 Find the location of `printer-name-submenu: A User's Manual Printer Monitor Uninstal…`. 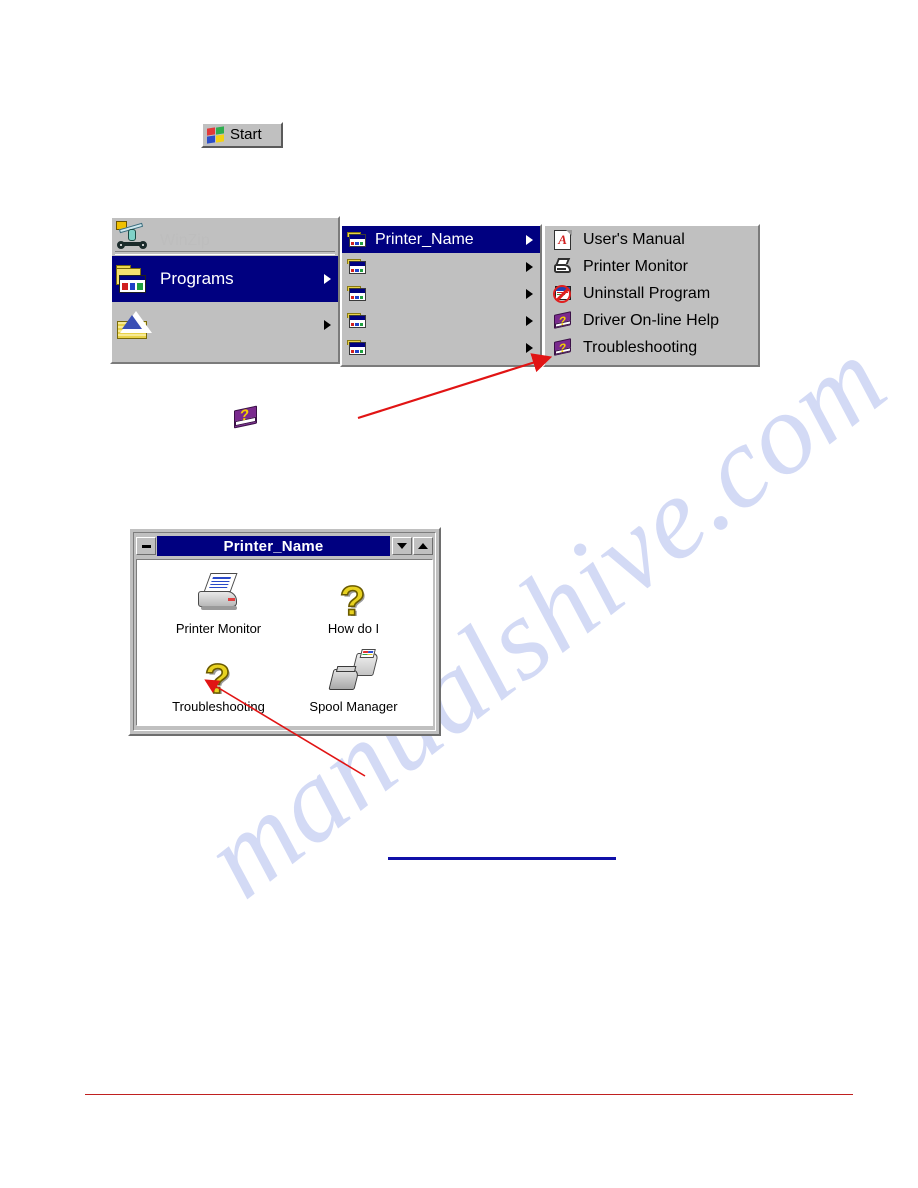

printer-name-submenu: A User's Manual Printer Monitor Uninstal… is located at coordinates (651, 295).